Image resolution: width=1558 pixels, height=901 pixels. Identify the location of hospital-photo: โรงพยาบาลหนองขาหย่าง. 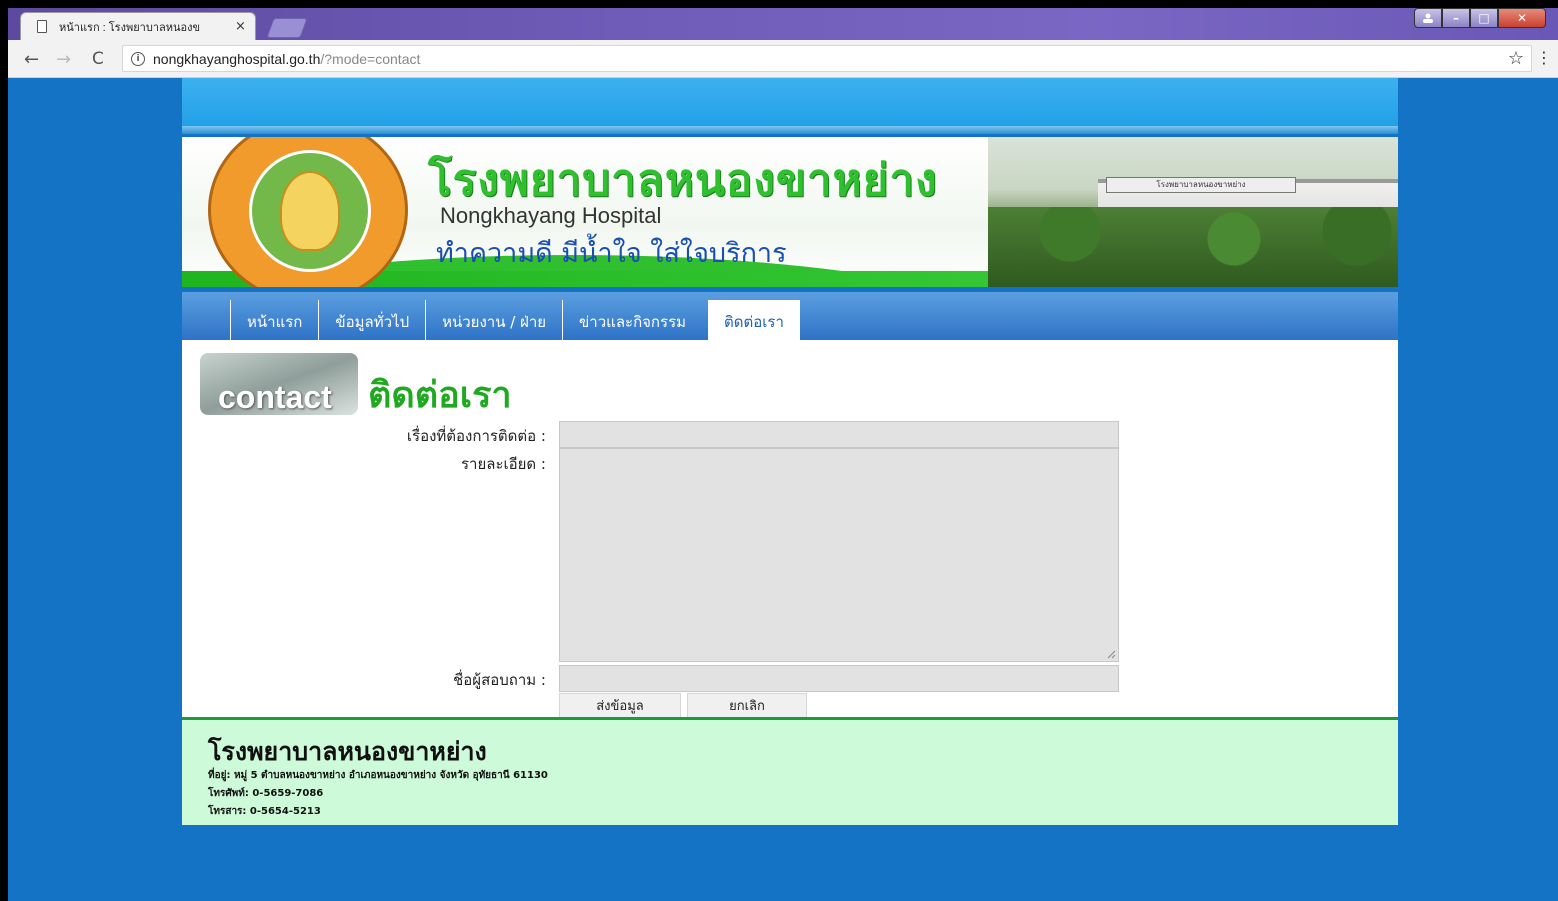
(1193, 212).